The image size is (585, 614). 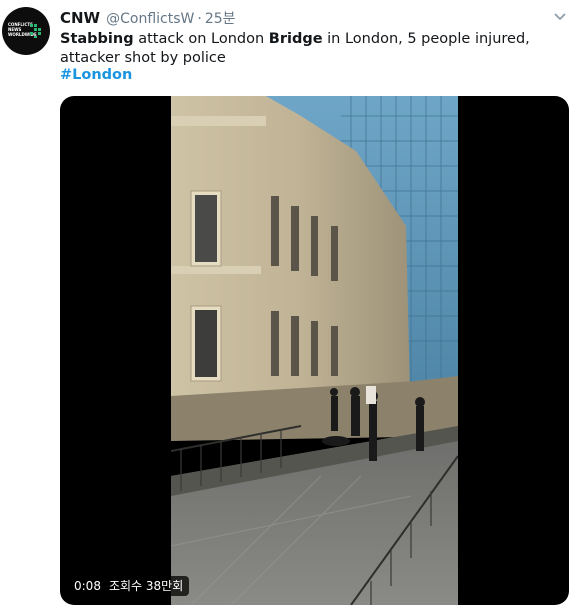 What do you see at coordinates (97, 39) in the screenshot?
I see `text-bold-stabbing: Stabbing` at bounding box center [97, 39].